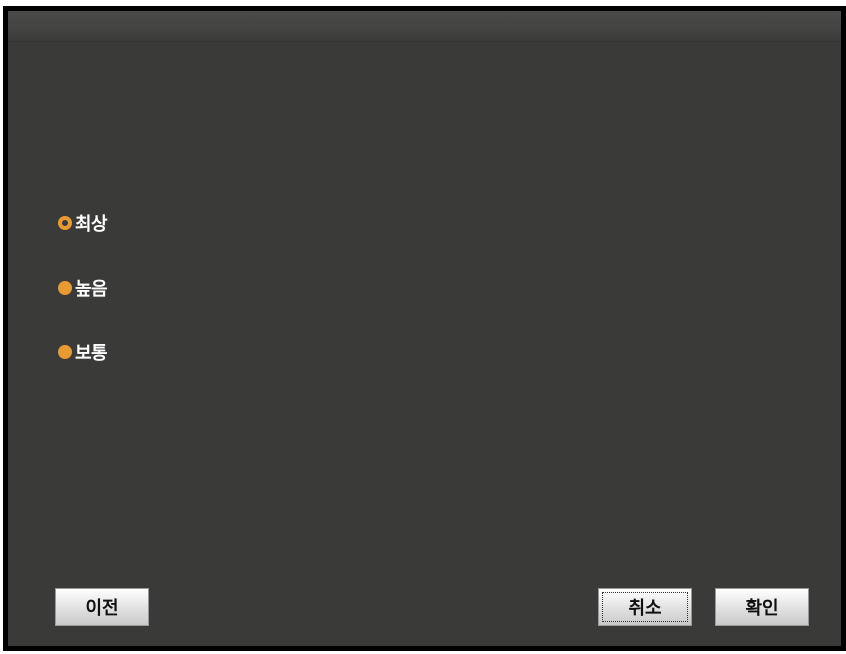 Image resolution: width=846 pixels, height=654 pixels. What do you see at coordinates (762, 607) in the screenshot?
I see `confirm-button: 확인` at bounding box center [762, 607].